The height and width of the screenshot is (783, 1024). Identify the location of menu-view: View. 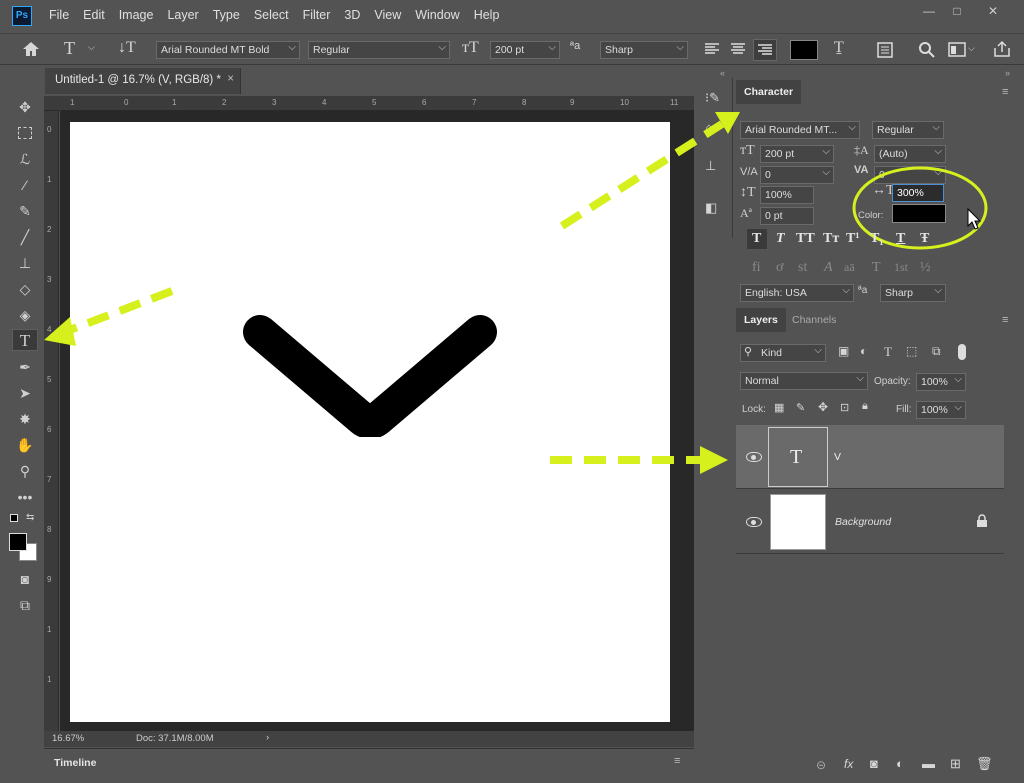
(387, 15).